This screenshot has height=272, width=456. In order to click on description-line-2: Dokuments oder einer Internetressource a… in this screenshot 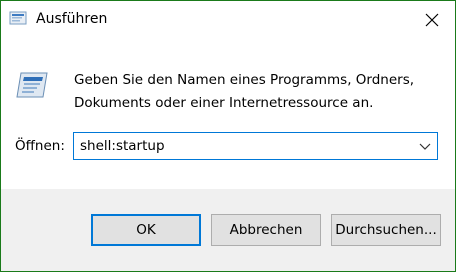, I will do `click(224, 103)`.